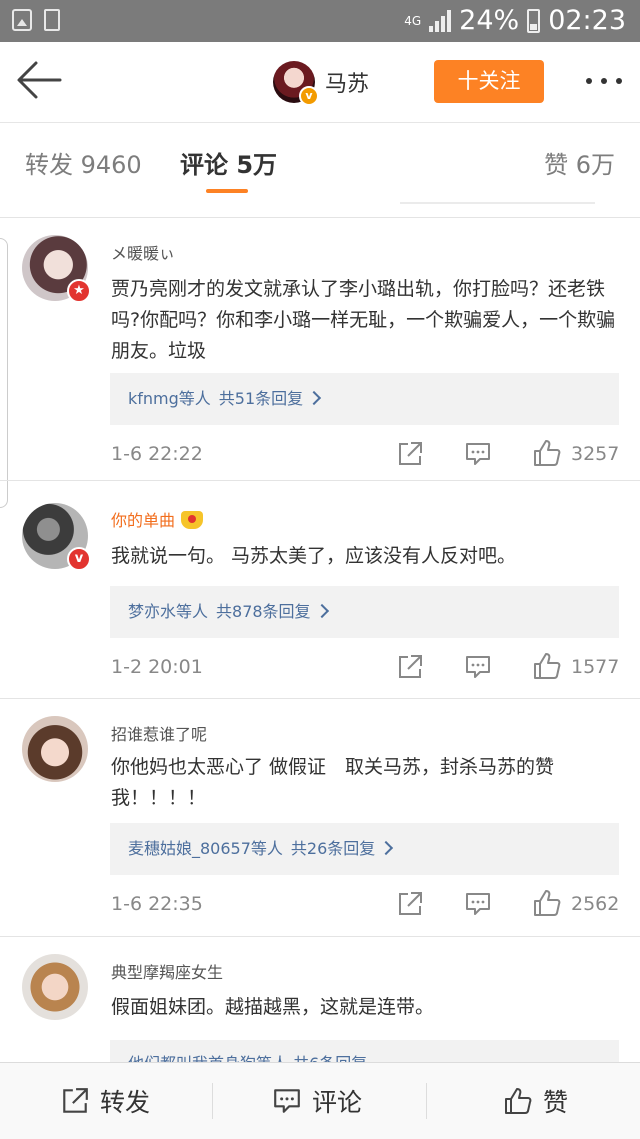  Describe the element at coordinates (79, 291) in the screenshot. I see `verified-badge-icon: ★` at that location.